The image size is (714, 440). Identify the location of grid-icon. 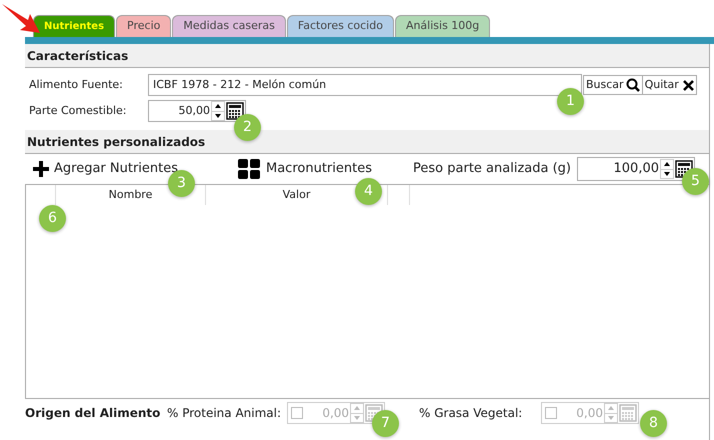
(249, 169).